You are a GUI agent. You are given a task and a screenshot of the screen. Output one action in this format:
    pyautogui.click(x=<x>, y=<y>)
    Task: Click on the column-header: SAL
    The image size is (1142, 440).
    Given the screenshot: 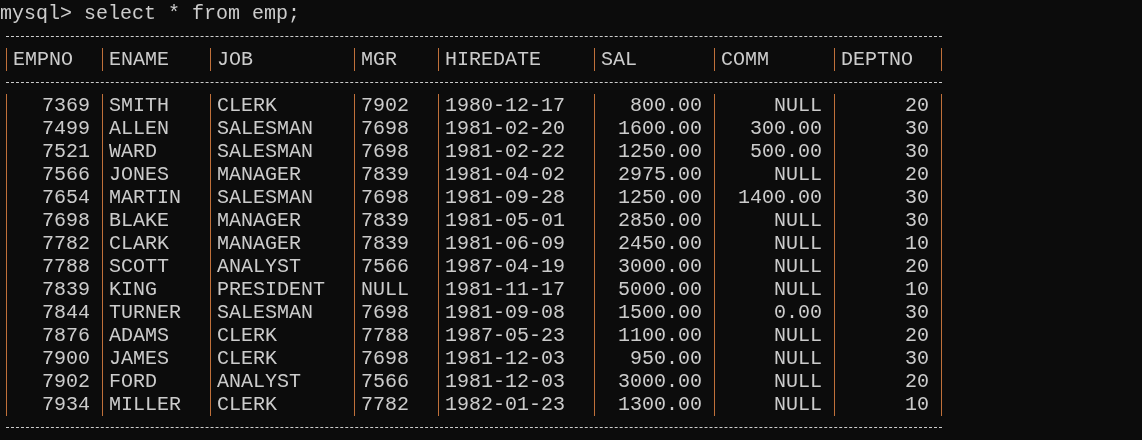 What is the action you would take?
    pyautogui.click(x=654, y=59)
    